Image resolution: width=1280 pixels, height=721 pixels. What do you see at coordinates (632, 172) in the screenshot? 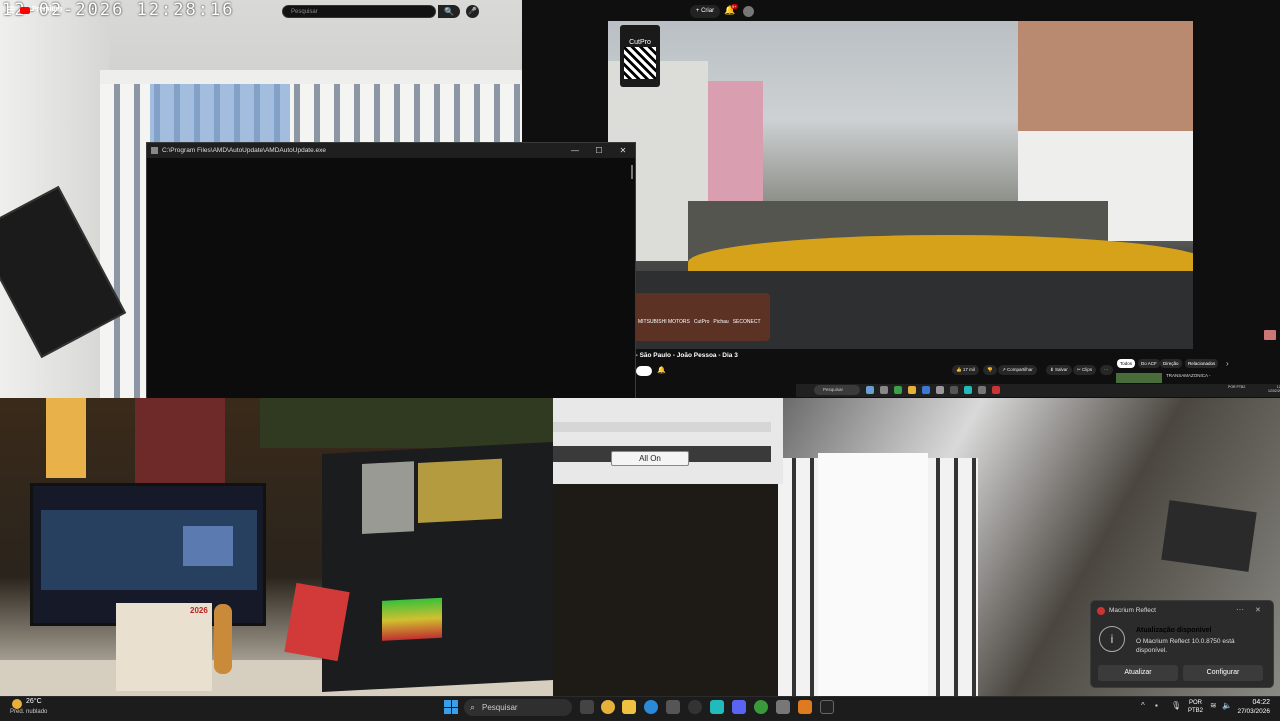
I see `console-scrollbar` at bounding box center [632, 172].